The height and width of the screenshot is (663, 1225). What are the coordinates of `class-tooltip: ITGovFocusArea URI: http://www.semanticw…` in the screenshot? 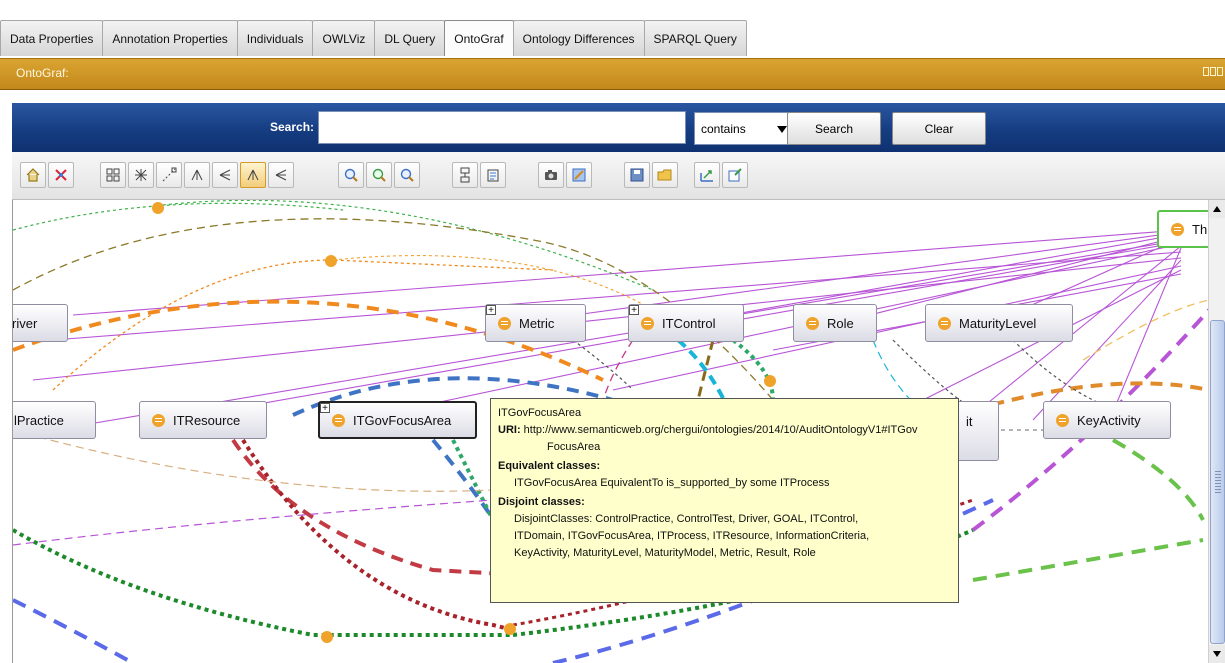 It's located at (724, 500).